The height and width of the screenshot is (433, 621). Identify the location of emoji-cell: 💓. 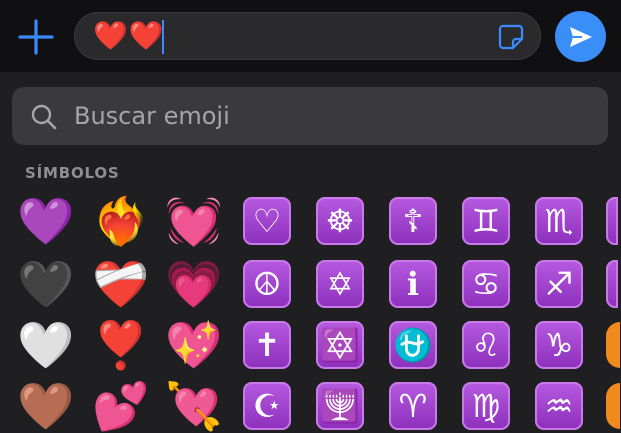
(194, 221).